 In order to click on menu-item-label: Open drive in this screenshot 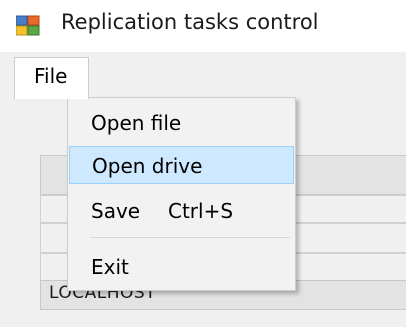, I will do `click(147, 166)`.